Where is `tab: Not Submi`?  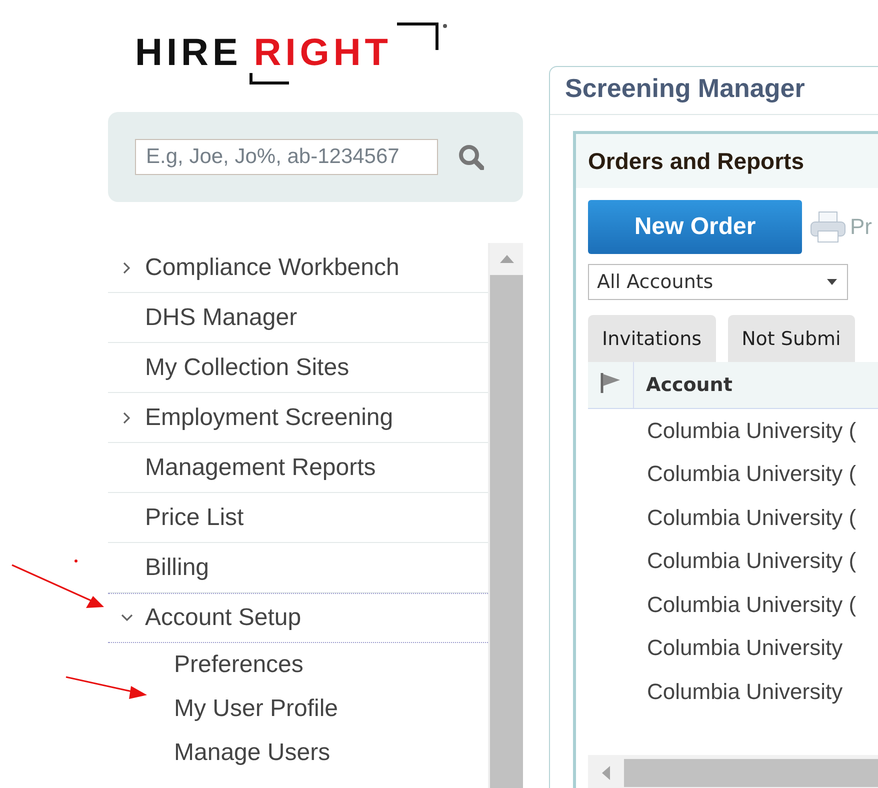 tab: Not Submi is located at coordinates (791, 338).